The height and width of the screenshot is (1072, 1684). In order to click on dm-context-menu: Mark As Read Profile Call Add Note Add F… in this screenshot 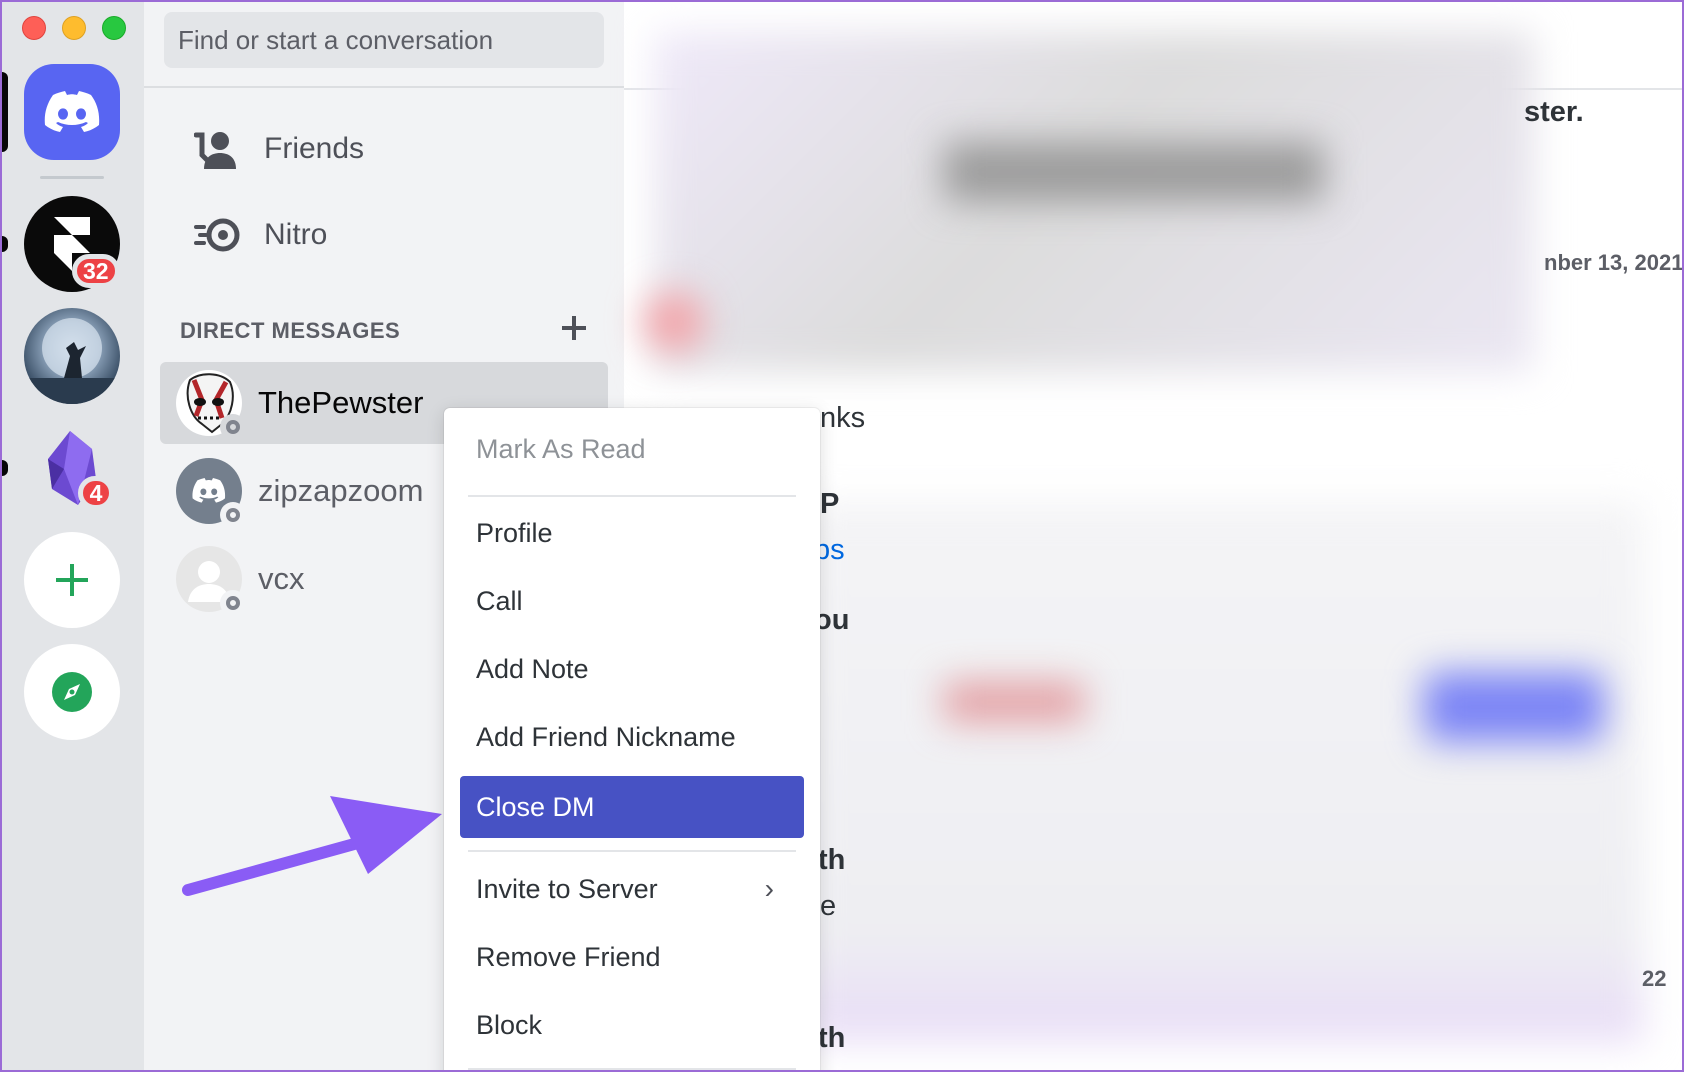, I will do `click(632, 739)`.